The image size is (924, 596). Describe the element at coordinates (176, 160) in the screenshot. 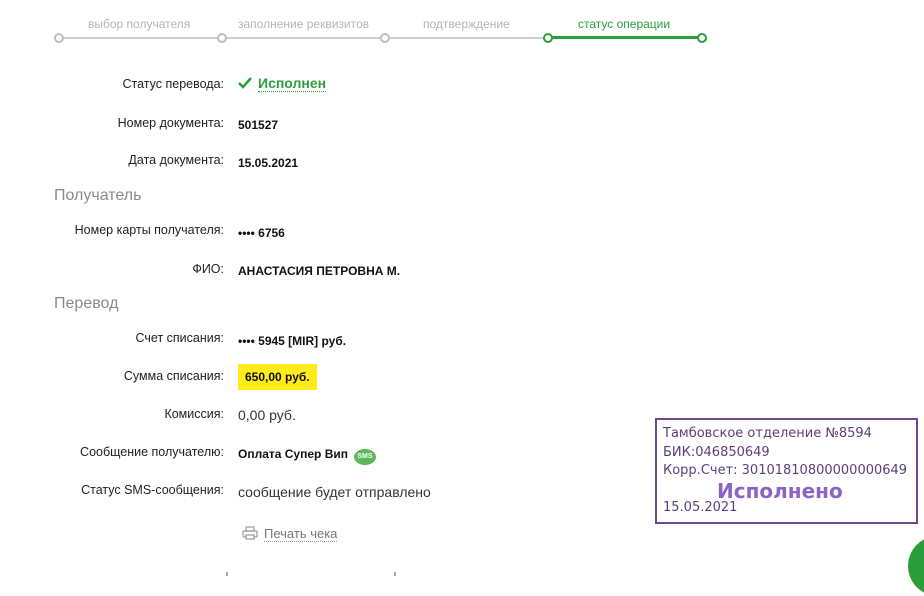

I see `doc-date-label: Дата документа:` at that location.